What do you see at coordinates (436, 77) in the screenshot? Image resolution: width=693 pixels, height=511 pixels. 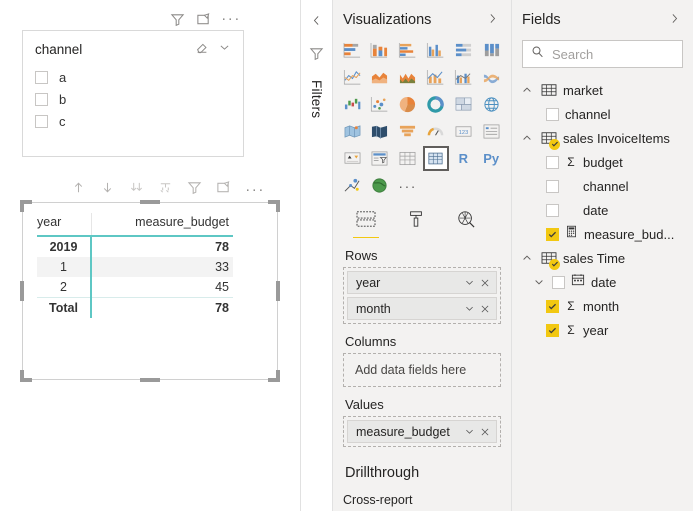 I see `viz-line-stacked-column-chart` at bounding box center [436, 77].